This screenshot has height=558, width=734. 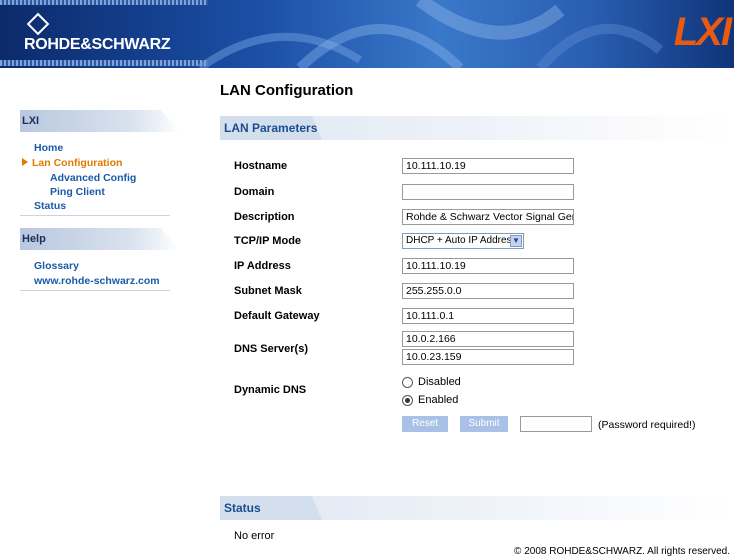 I want to click on ip-address-input: 10.111.10.19, so click(x=488, y=266).